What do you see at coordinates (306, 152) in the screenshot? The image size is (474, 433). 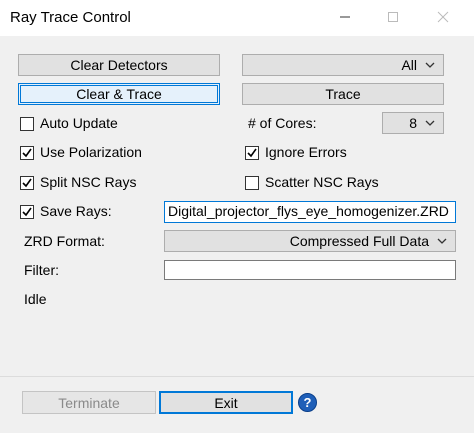 I see `ignore-errors-label: Ignore Errors` at bounding box center [306, 152].